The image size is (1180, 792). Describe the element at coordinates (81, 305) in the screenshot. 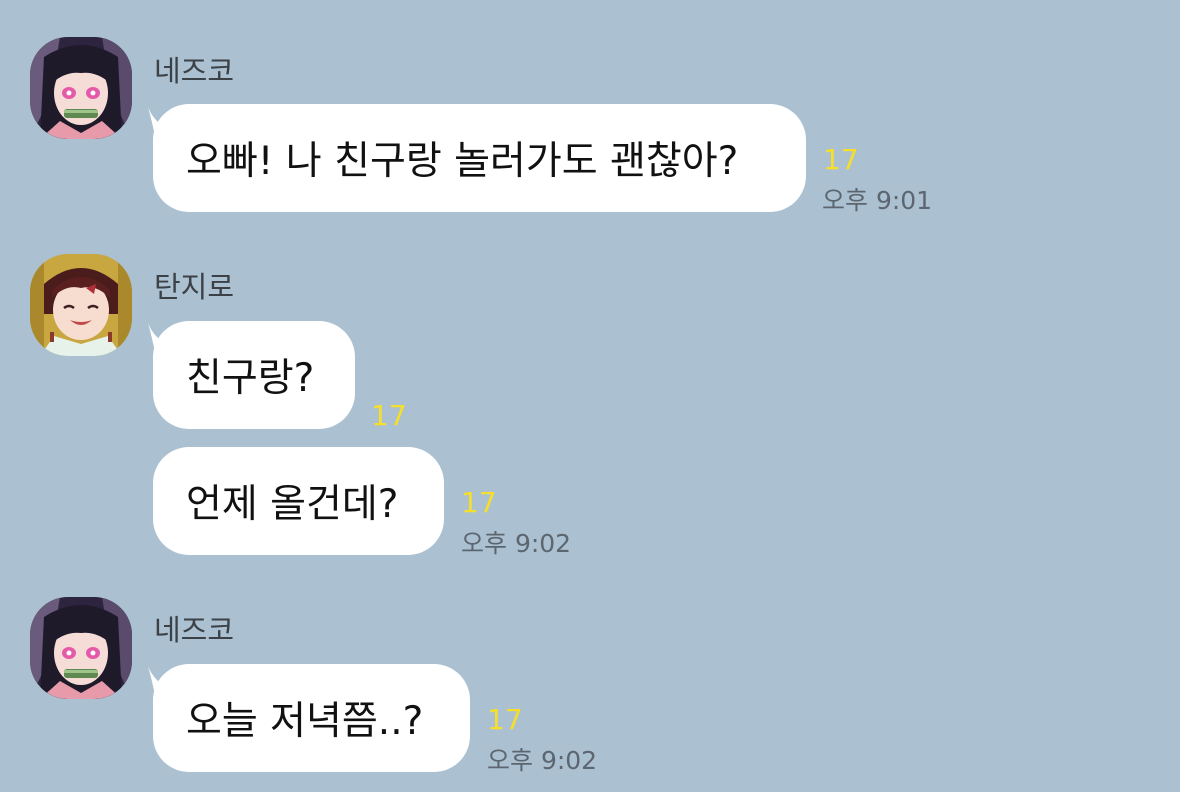

I see `tanjiro-avatar` at that location.